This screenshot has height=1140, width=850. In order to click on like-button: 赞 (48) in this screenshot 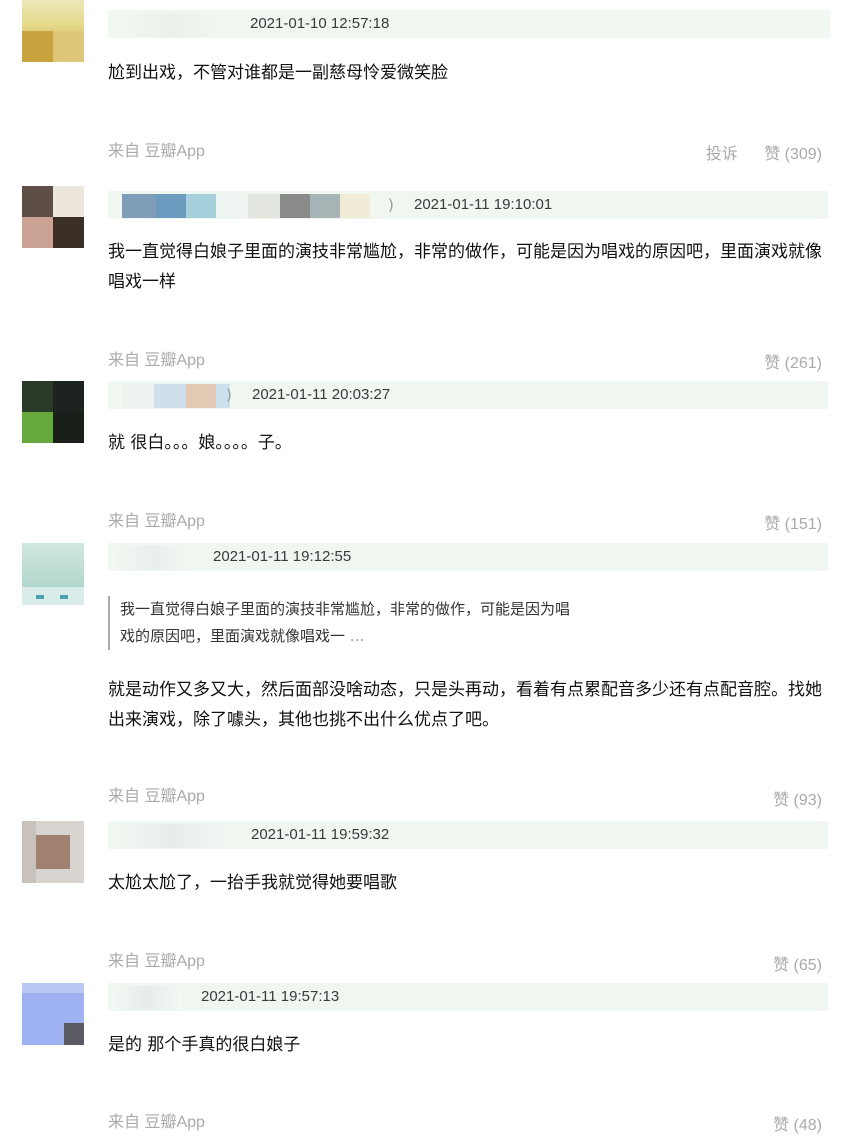, I will do `click(797, 1125)`.